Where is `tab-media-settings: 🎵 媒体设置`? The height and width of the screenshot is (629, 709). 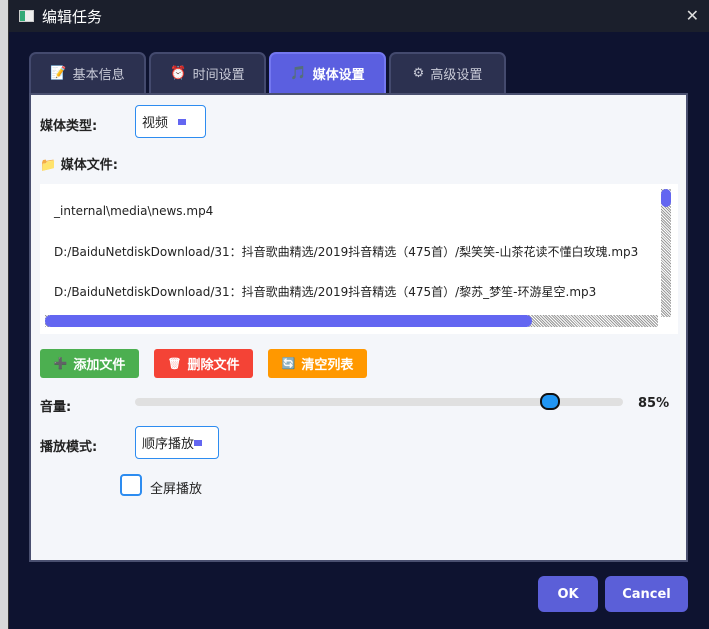
tab-media-settings: 🎵 媒体设置 is located at coordinates (327, 72).